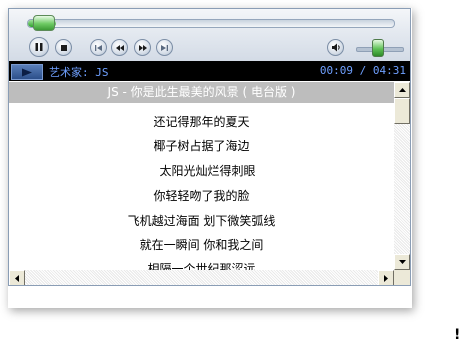 This screenshot has height=345, width=460. I want to click on scrollbar-corner, so click(402, 277).